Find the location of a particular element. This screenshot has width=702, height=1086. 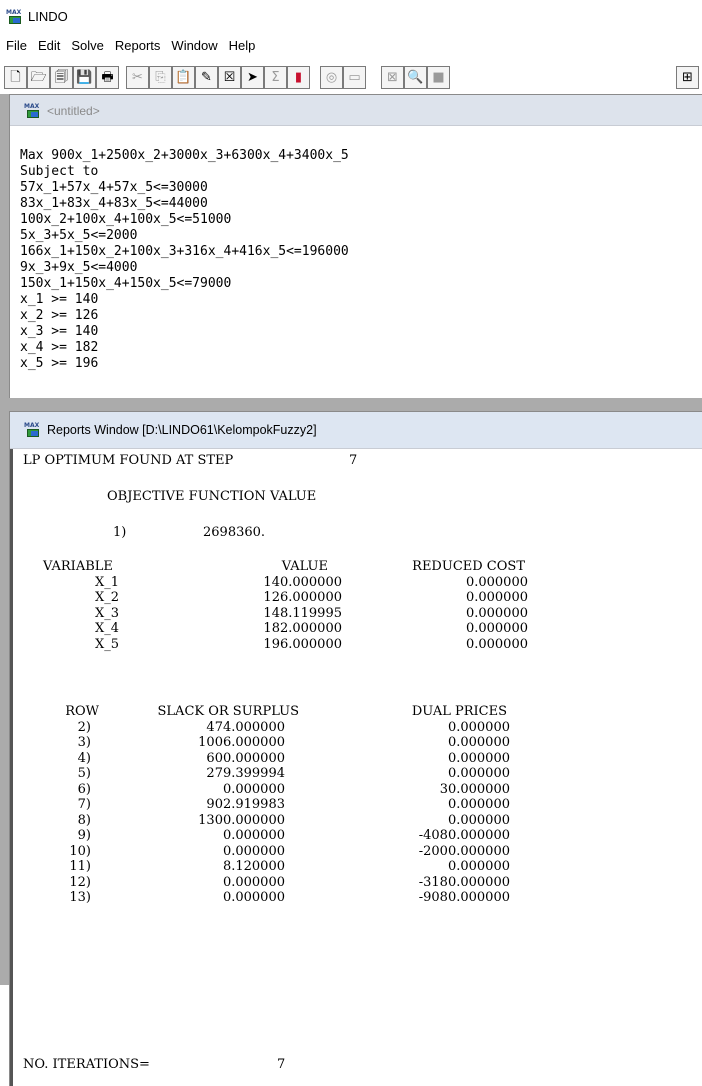

table-row: X_5 196.000000 0.000000 is located at coordinates (283, 645).